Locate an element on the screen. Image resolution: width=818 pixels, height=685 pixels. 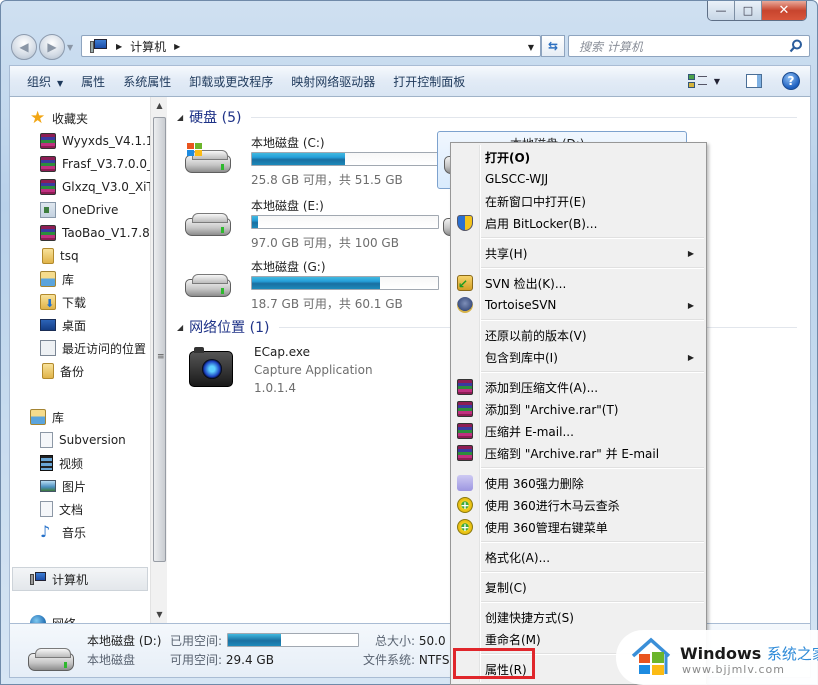
item-name: ECap.exe is located at coordinates (282, 352).